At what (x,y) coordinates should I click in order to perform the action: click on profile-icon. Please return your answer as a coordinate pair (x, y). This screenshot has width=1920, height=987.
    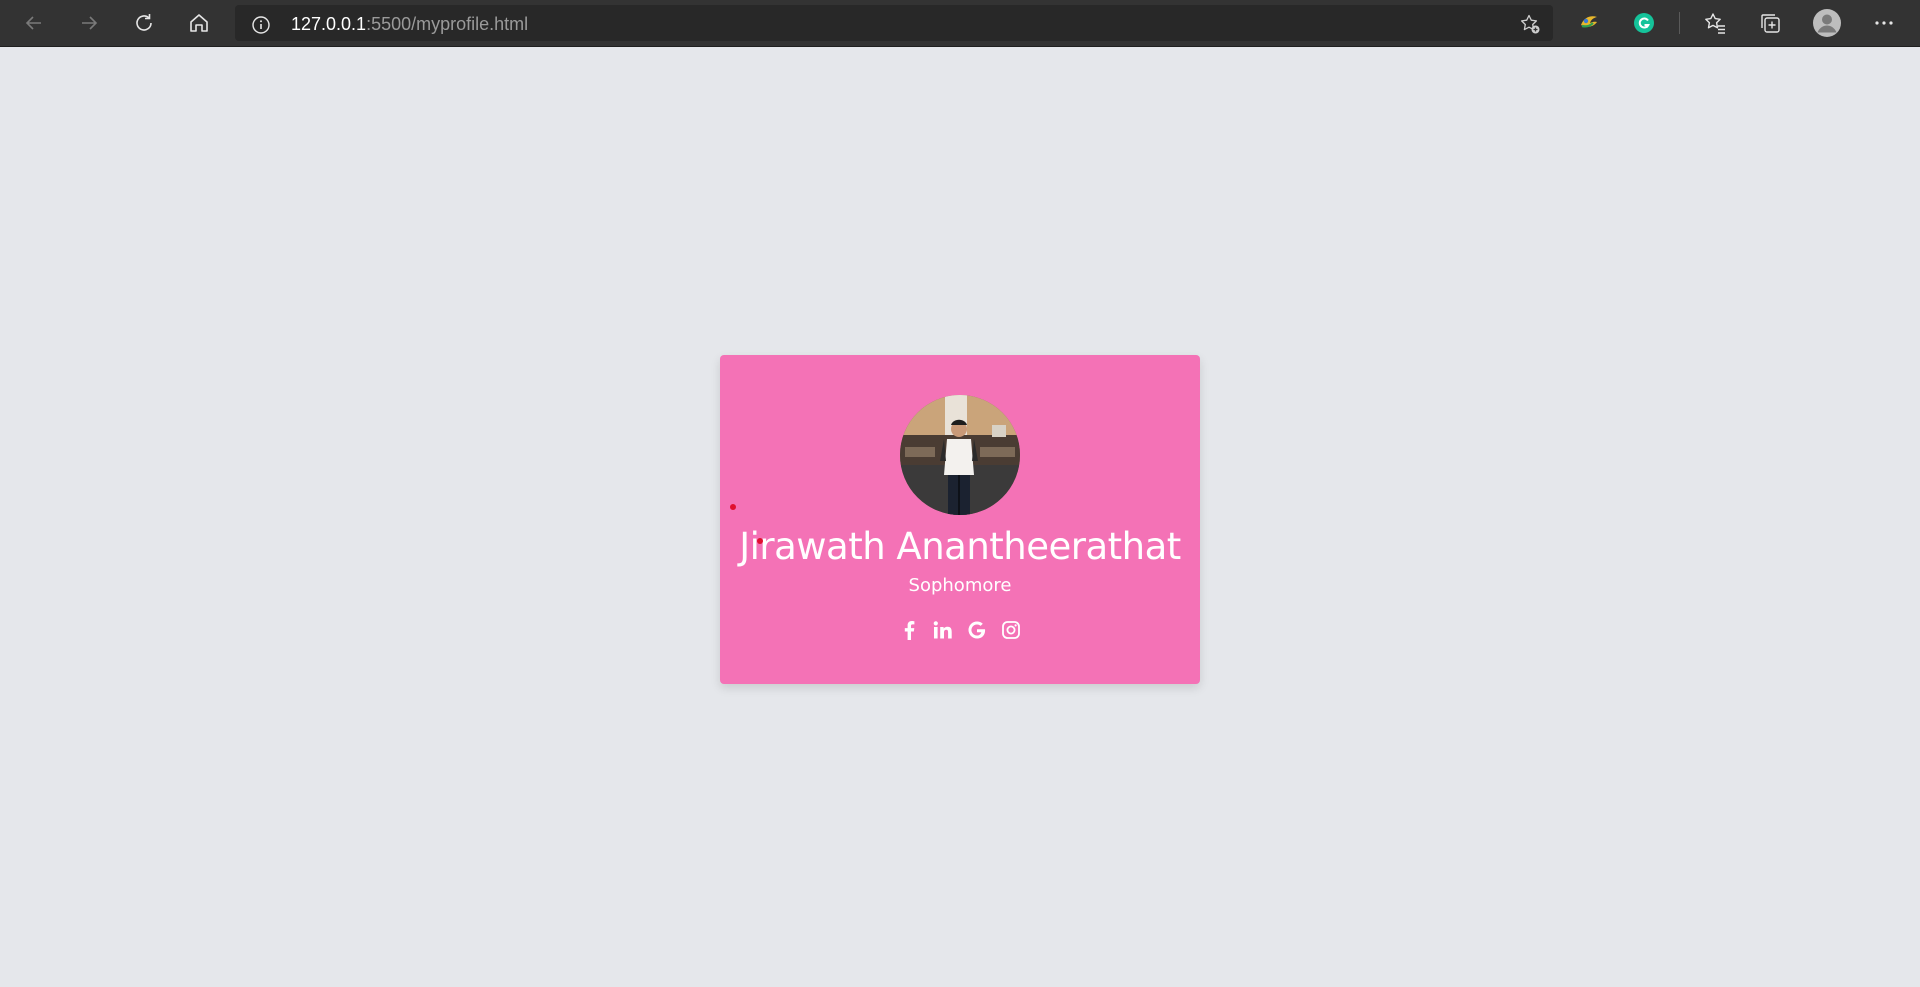
    Looking at the image, I should click on (1827, 23).